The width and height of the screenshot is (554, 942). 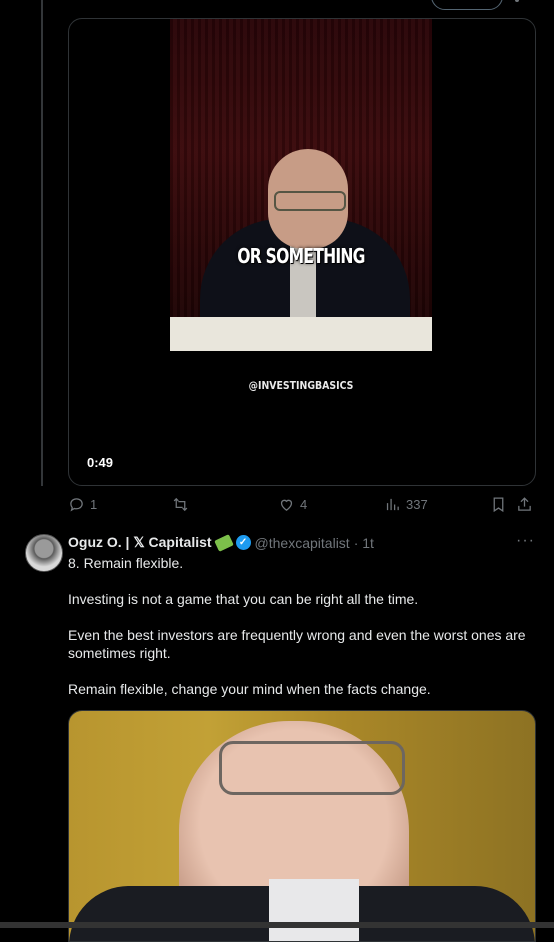 What do you see at coordinates (301, 256) in the screenshot?
I see `video-caption: OR SOMETHING` at bounding box center [301, 256].